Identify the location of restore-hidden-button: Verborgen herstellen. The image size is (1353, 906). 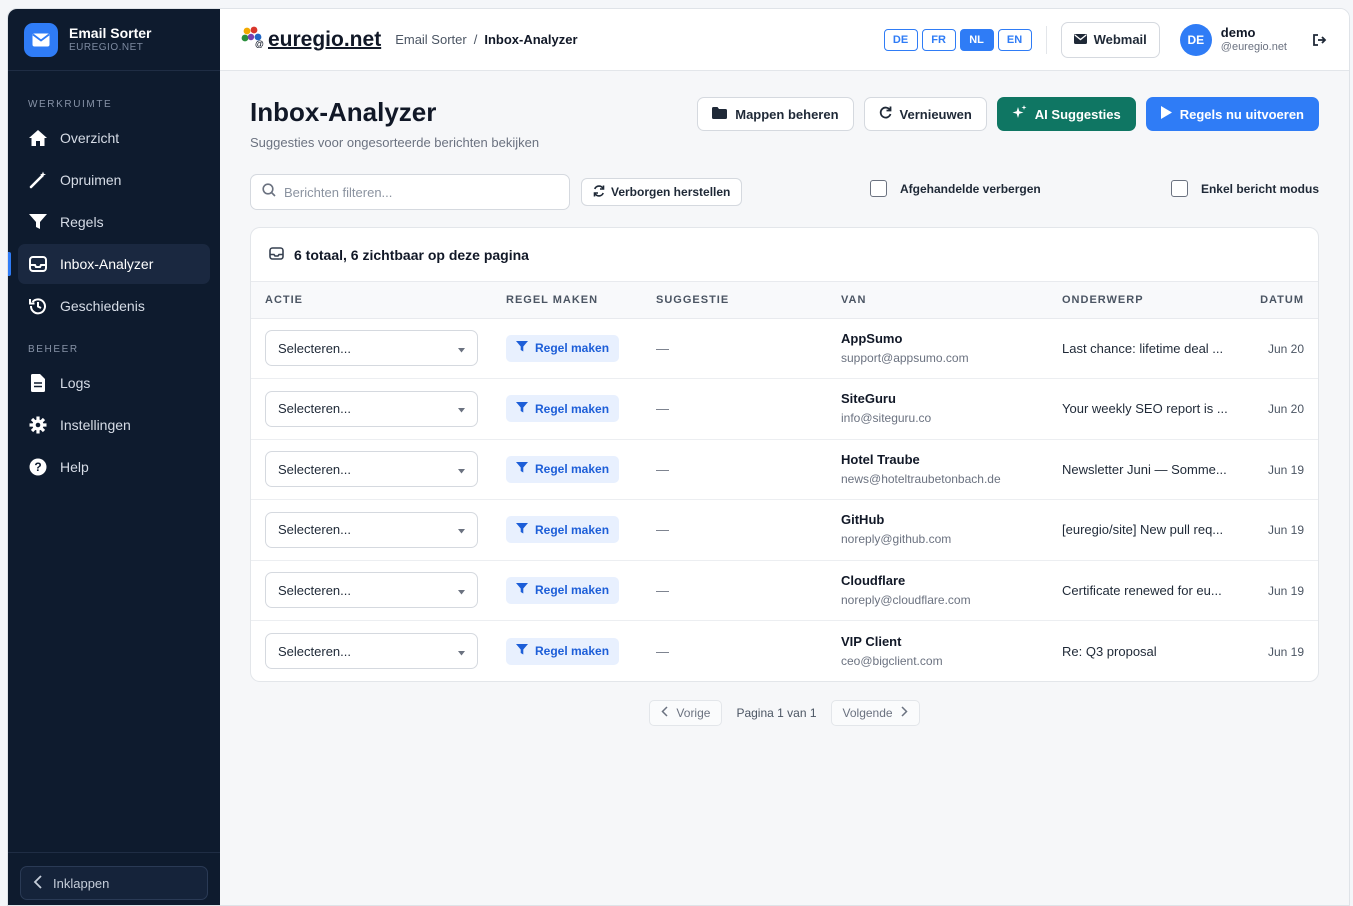
(662, 192).